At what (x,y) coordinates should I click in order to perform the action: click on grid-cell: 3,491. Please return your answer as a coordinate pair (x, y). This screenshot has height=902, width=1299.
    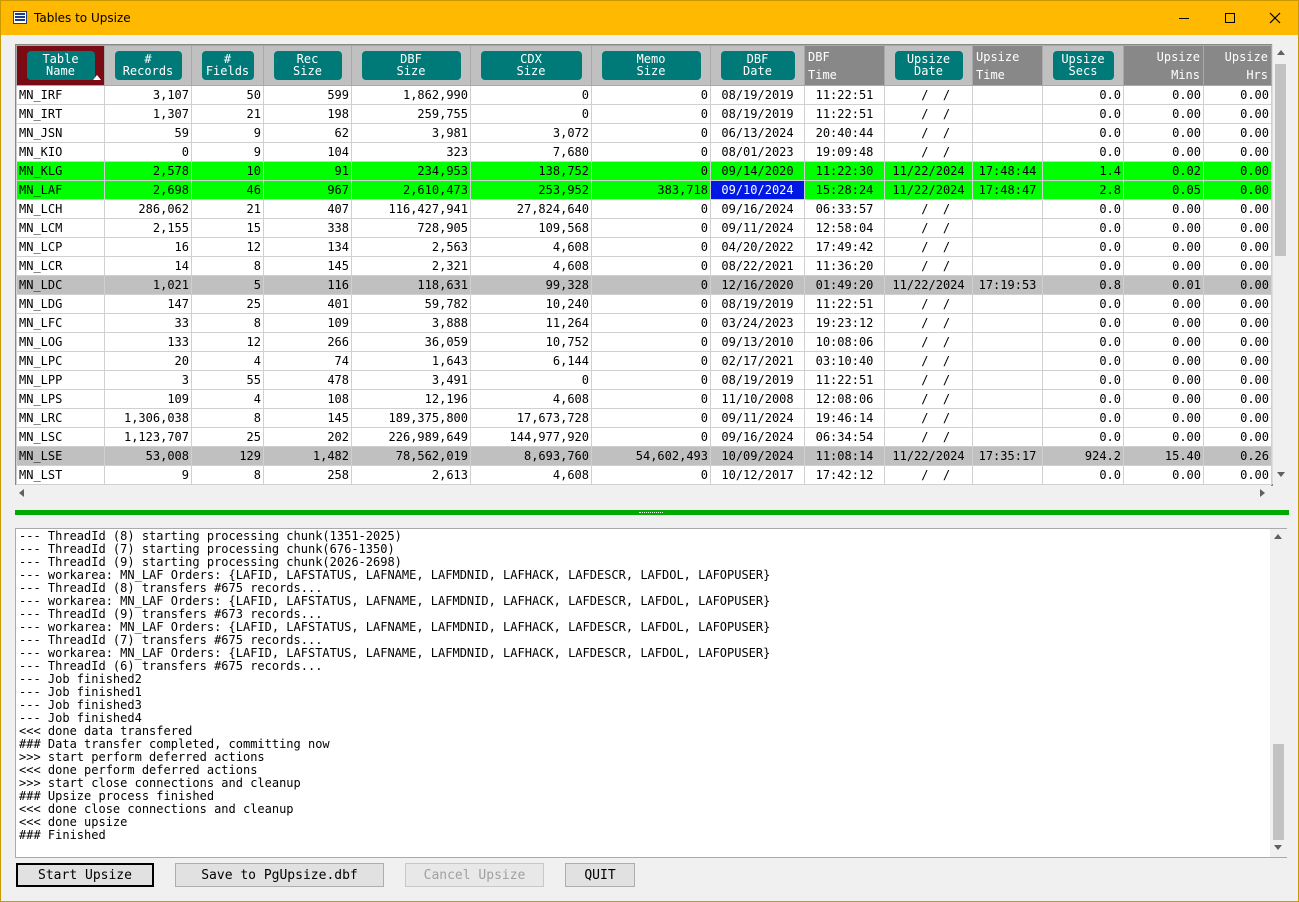
    Looking at the image, I should click on (411, 380).